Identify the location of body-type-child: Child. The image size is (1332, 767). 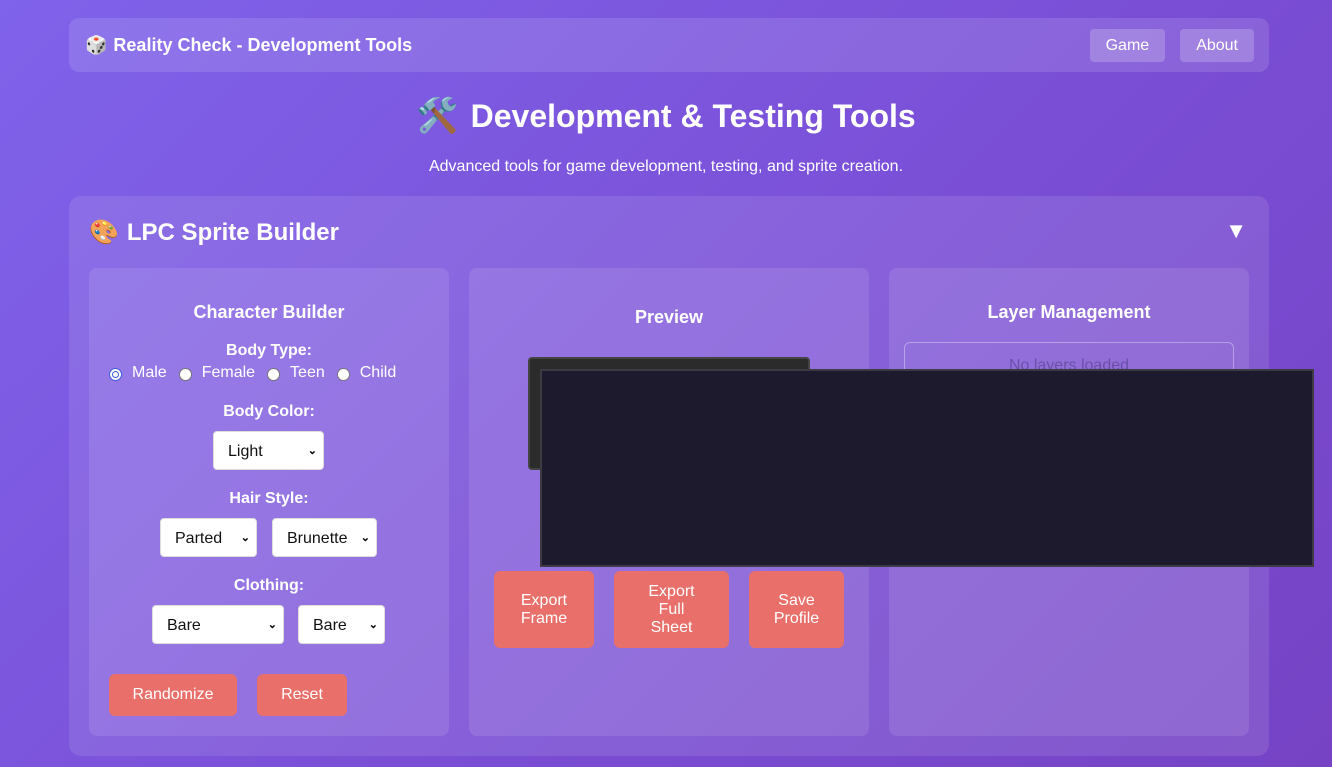
(366, 373).